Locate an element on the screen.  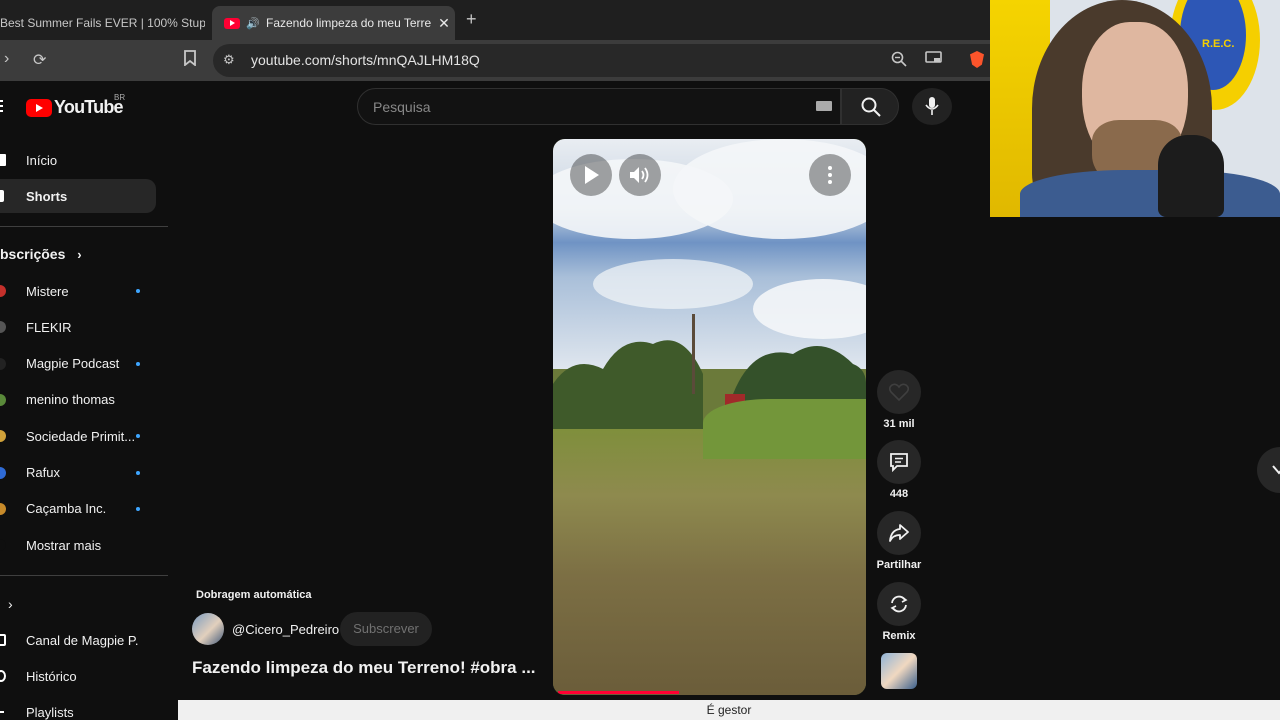
remix-button is located at coordinates (899, 604).